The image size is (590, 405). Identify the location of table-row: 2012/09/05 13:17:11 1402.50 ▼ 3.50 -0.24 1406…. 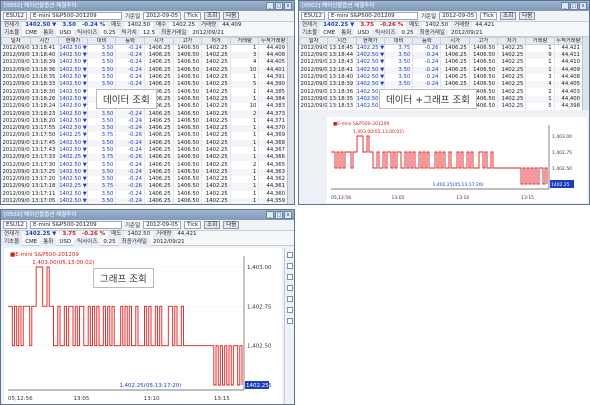
(144, 194).